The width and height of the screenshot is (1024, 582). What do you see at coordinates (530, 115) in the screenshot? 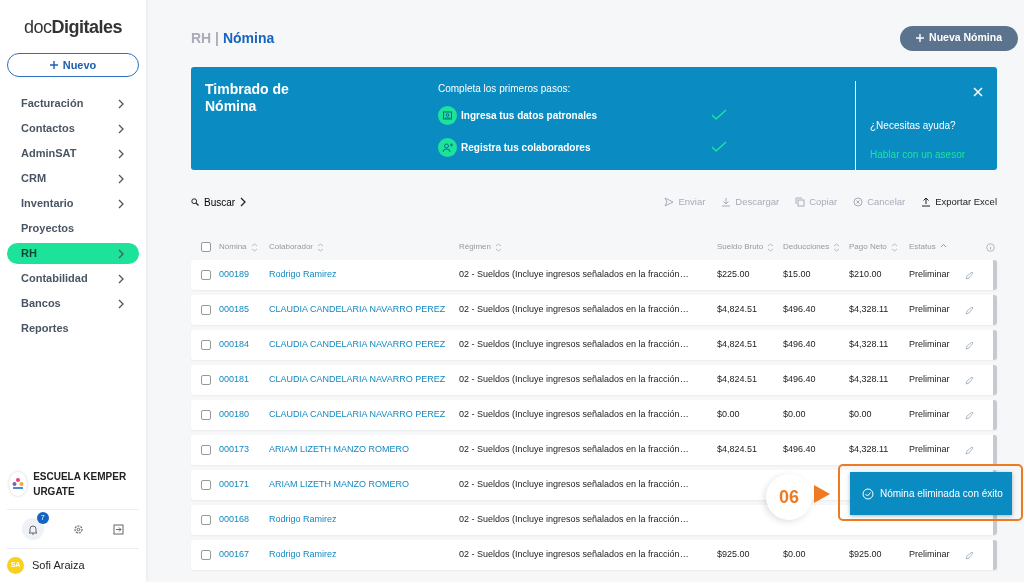
I see `step-label: Ingresa tus datos patronales` at bounding box center [530, 115].